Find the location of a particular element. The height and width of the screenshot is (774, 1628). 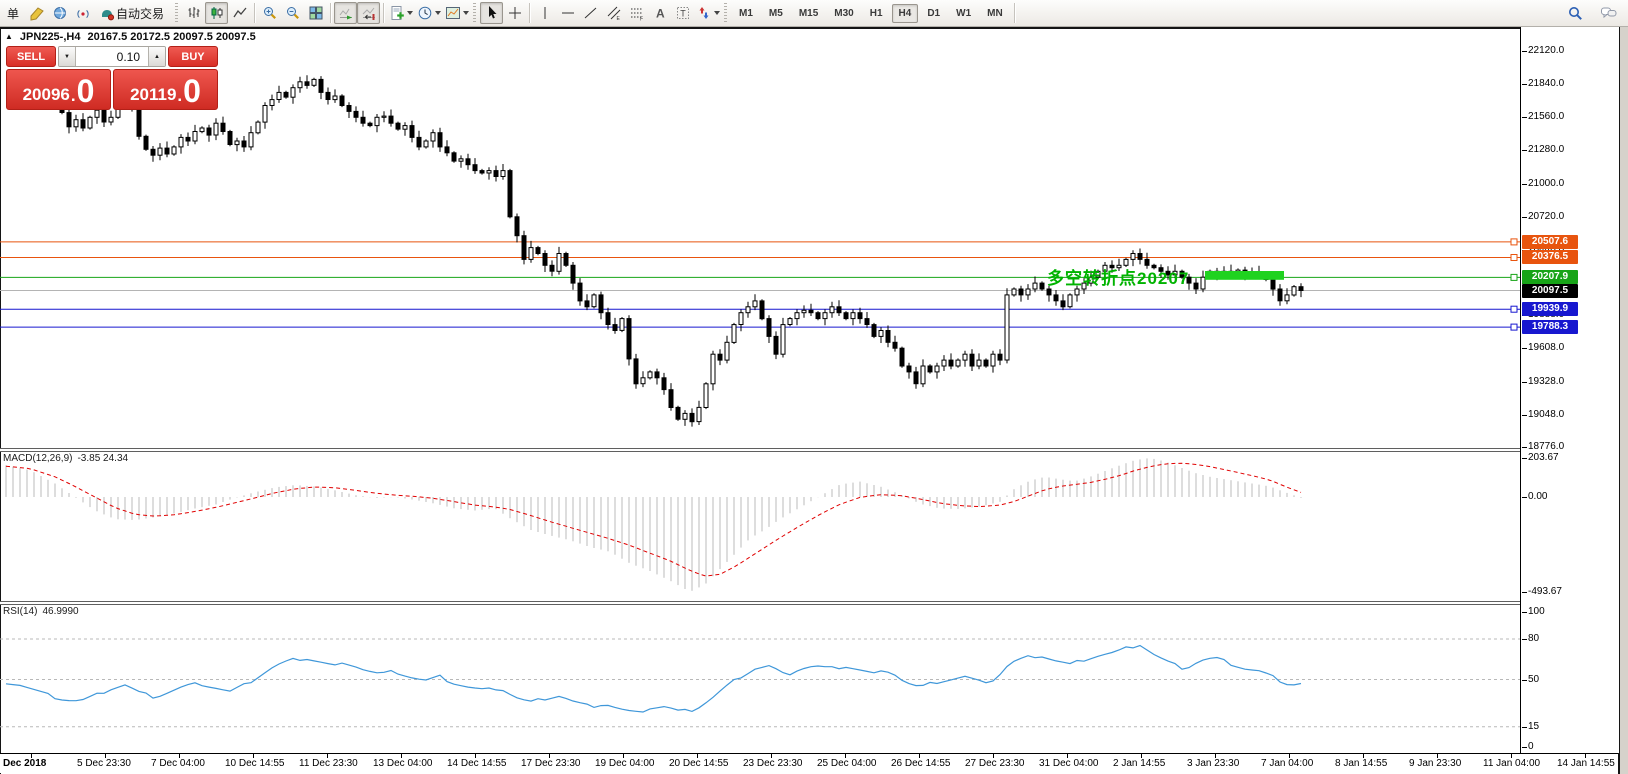

volume-decrease-button: ▼ is located at coordinates (67, 56).